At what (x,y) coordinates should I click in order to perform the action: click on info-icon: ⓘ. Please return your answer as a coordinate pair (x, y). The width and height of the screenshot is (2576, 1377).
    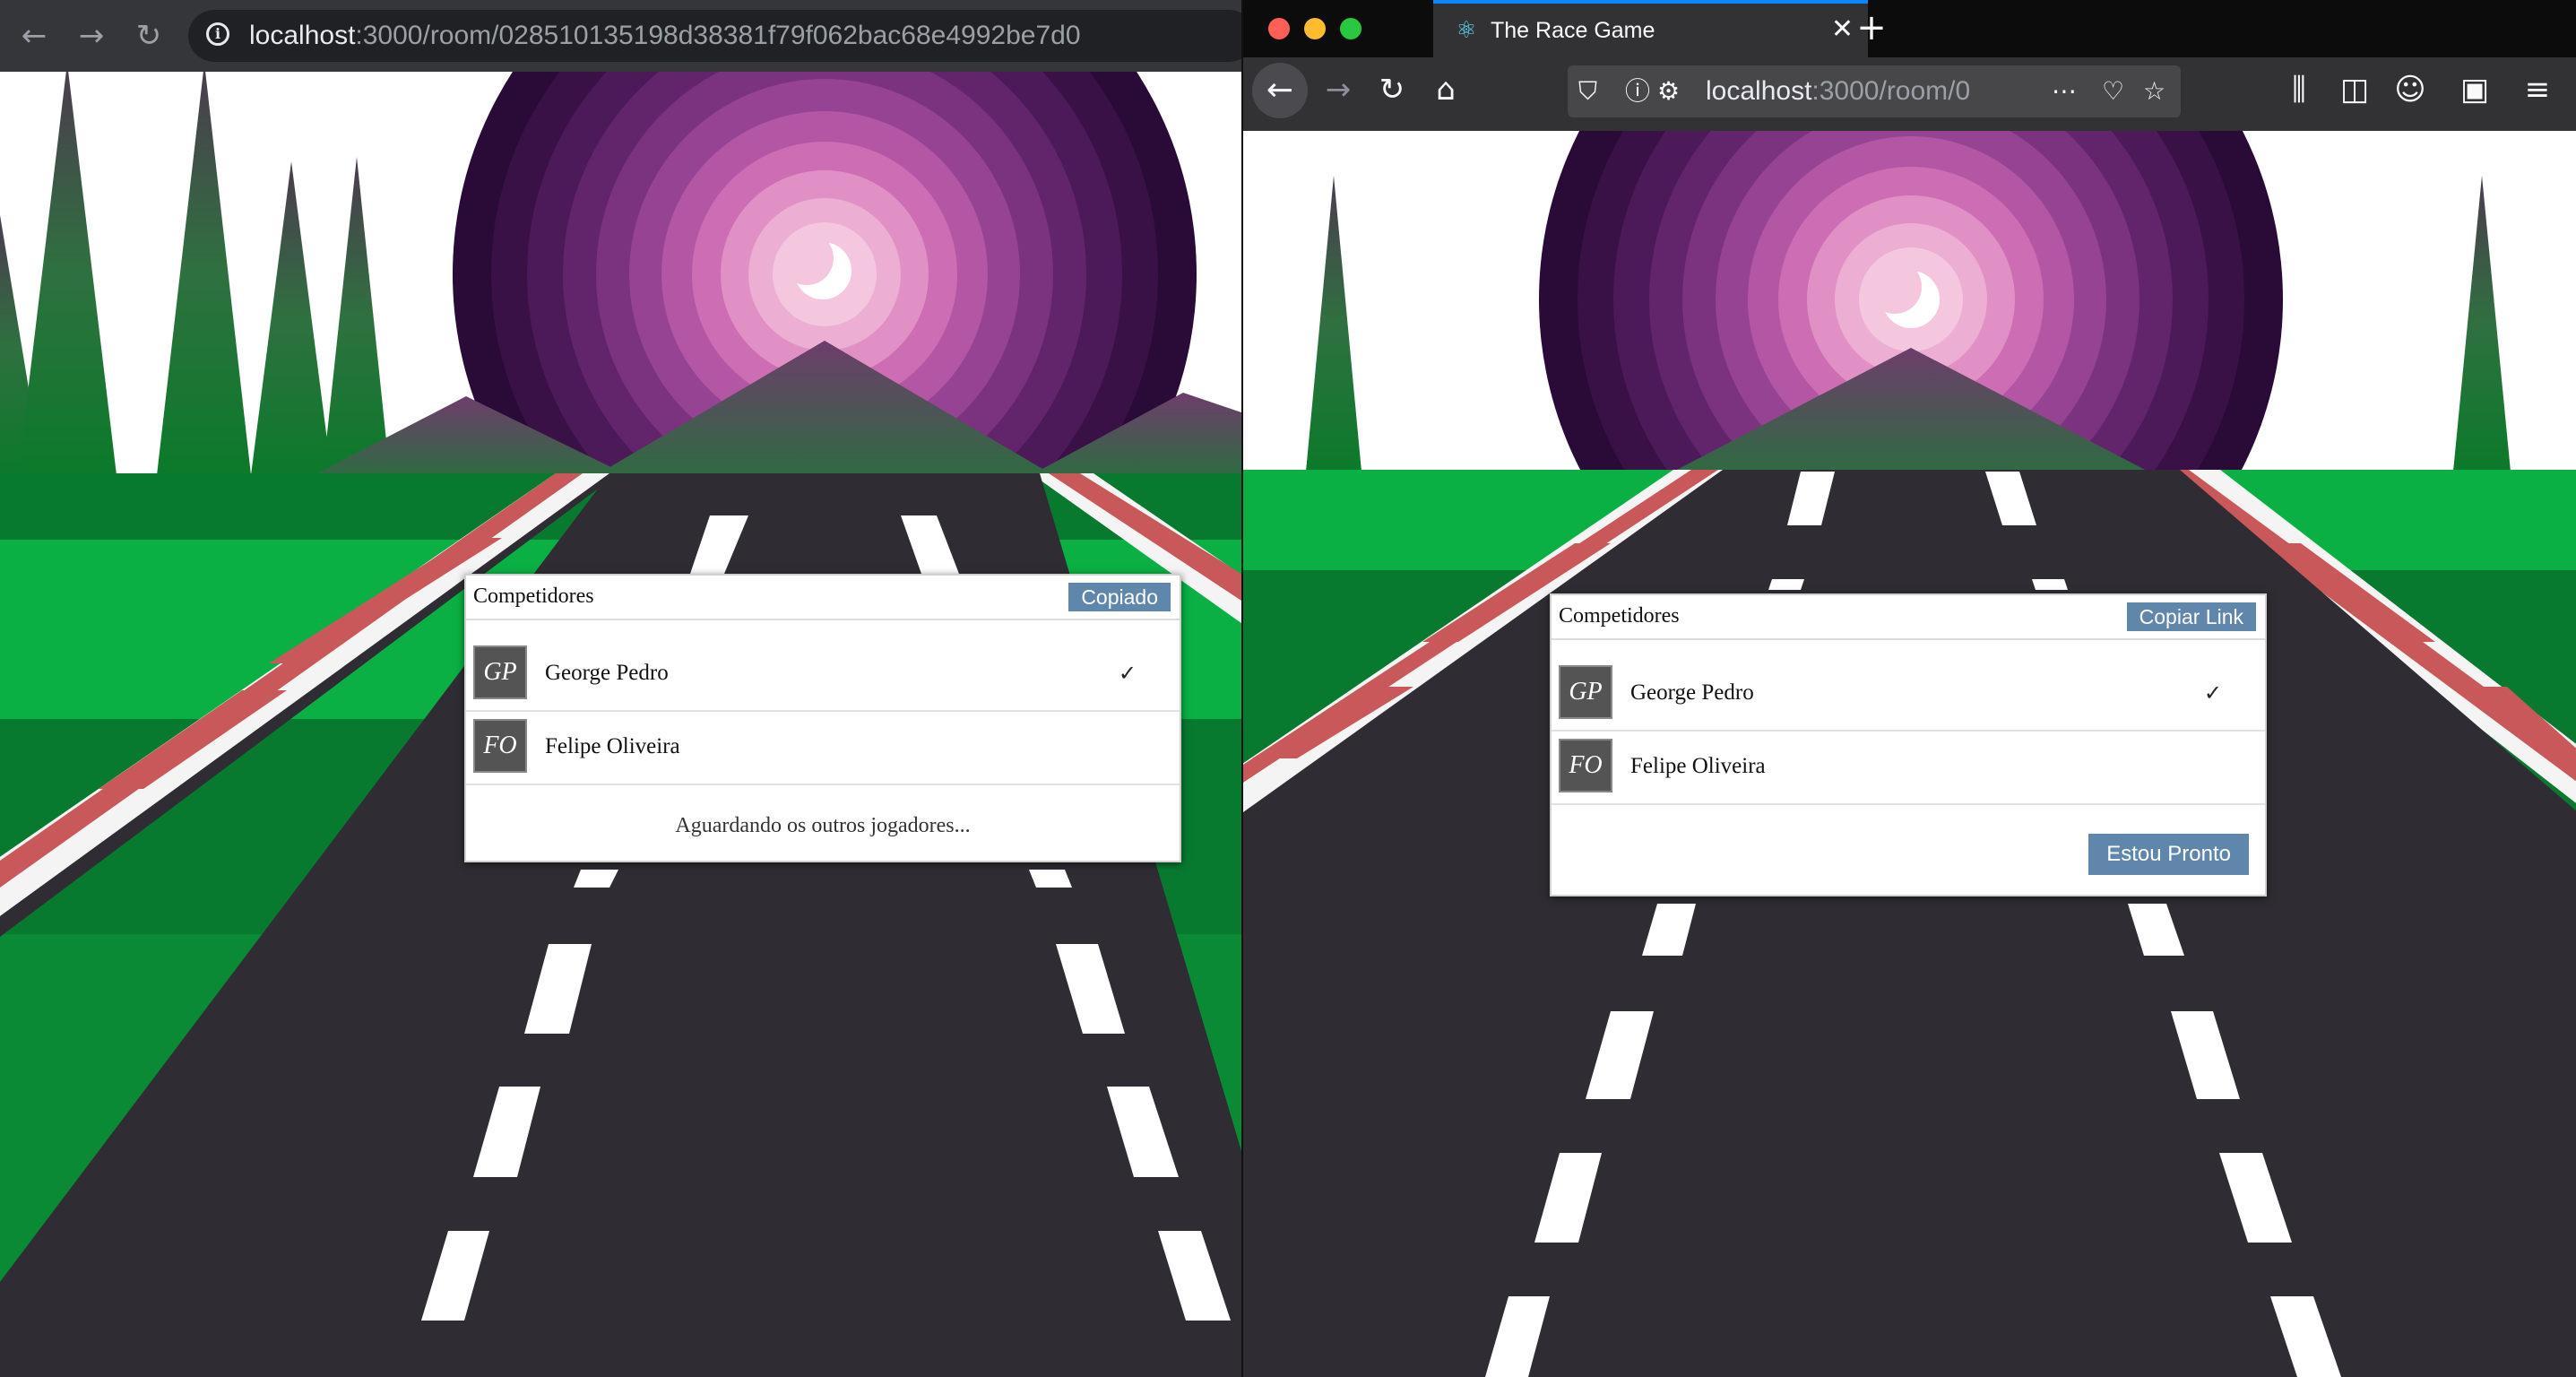
    Looking at the image, I should click on (1637, 91).